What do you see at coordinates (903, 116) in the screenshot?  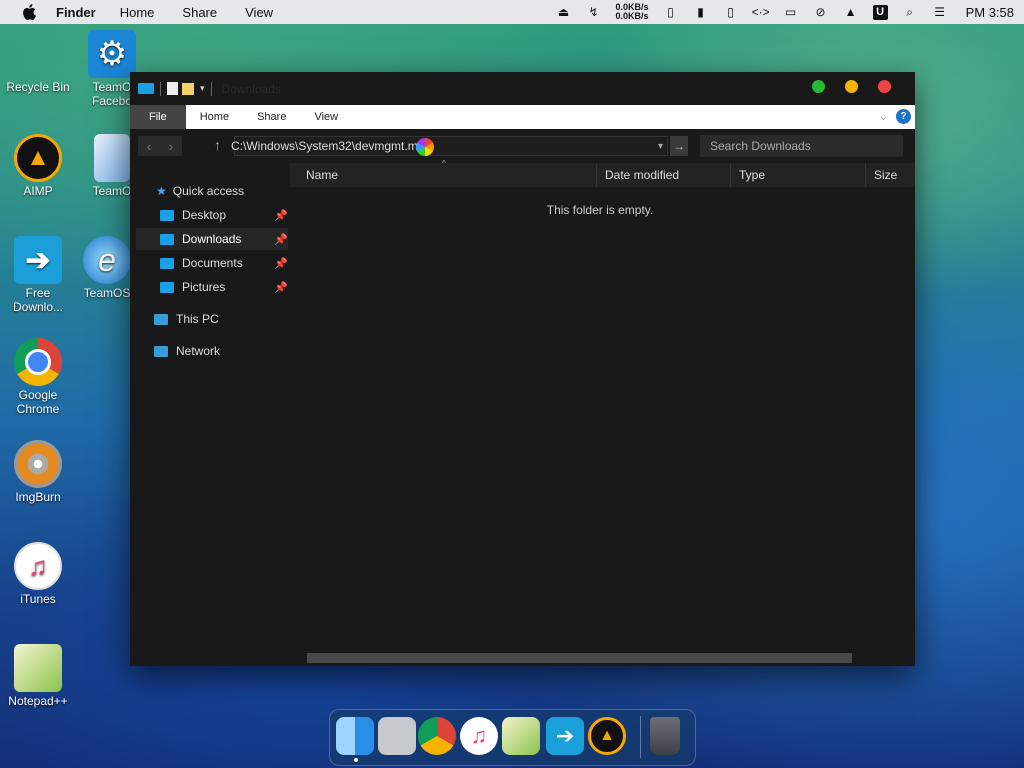 I see `help-button: ?` at bounding box center [903, 116].